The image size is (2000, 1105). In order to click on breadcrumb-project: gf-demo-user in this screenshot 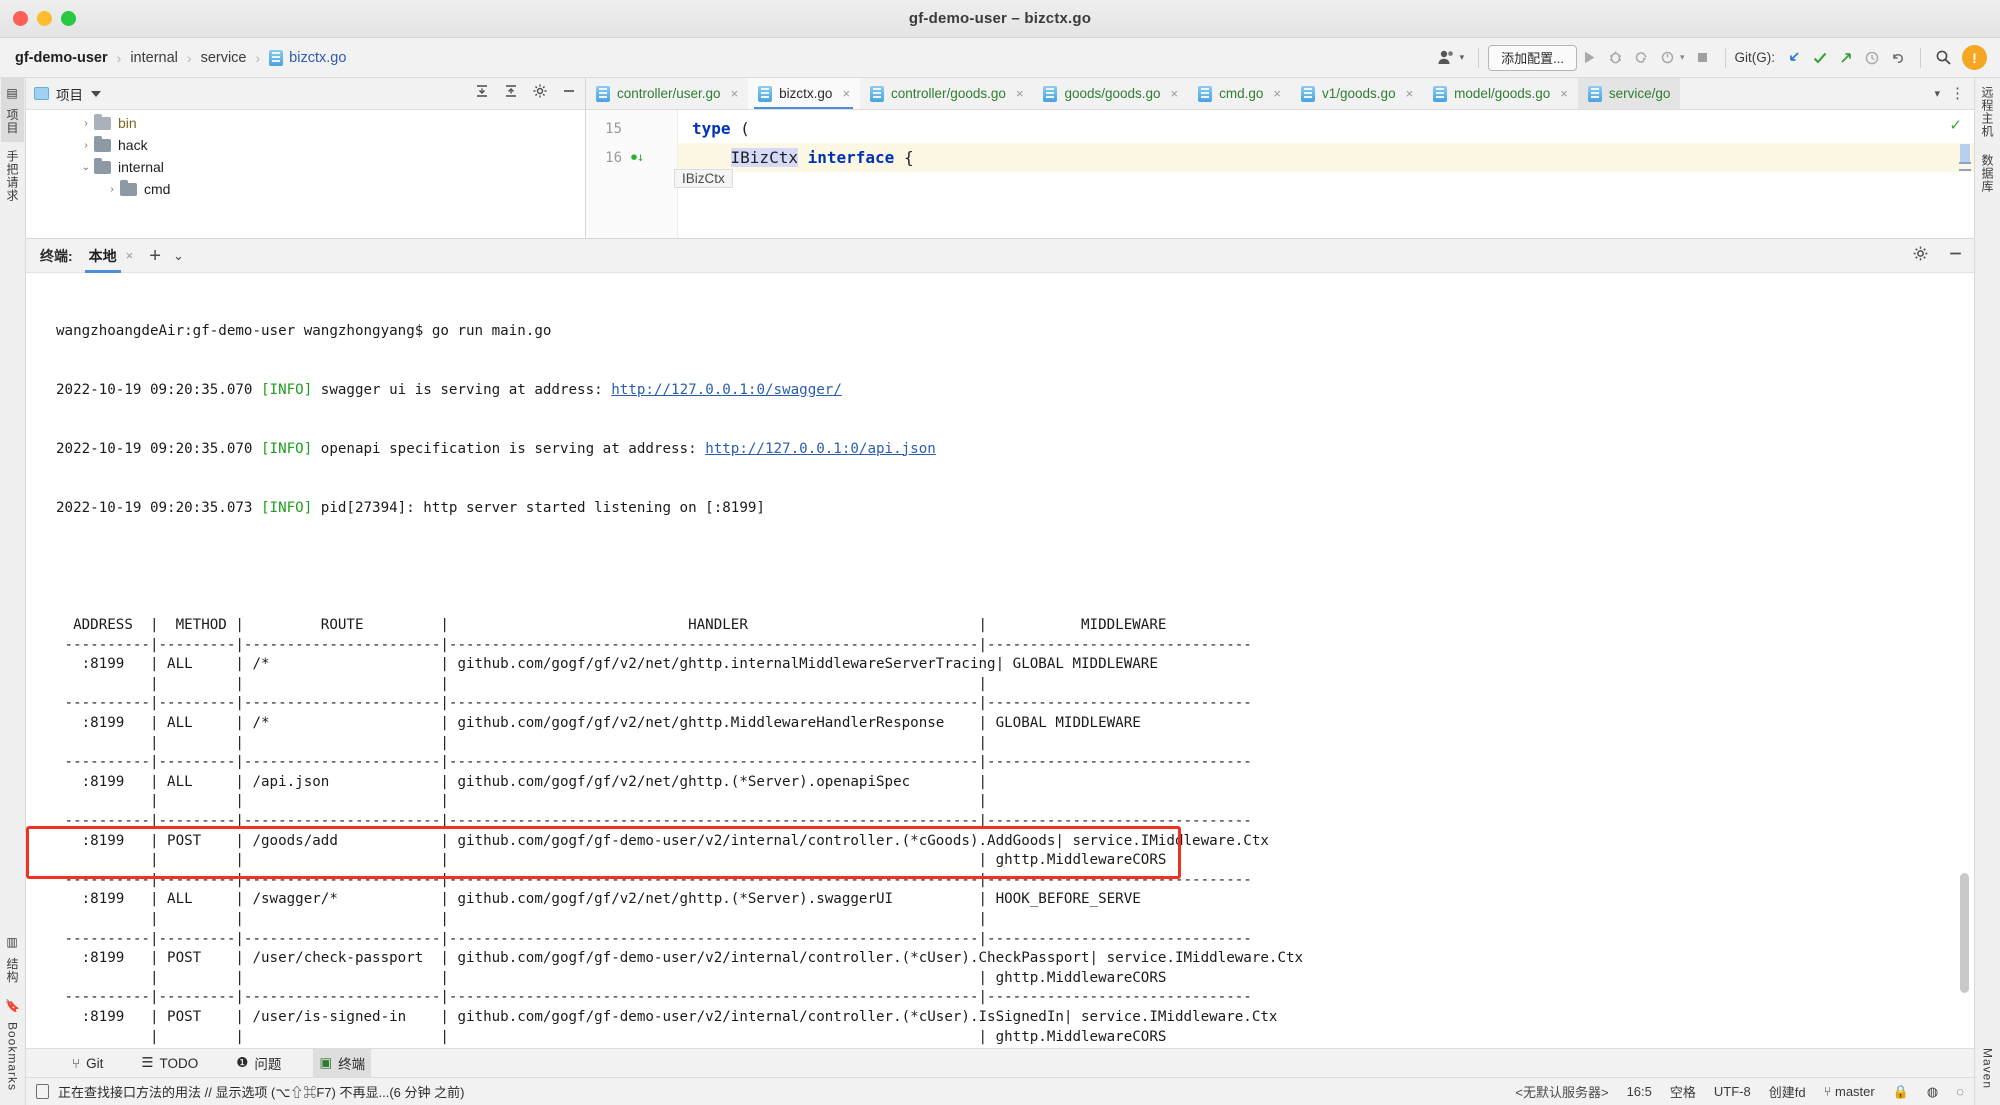, I will do `click(61, 58)`.